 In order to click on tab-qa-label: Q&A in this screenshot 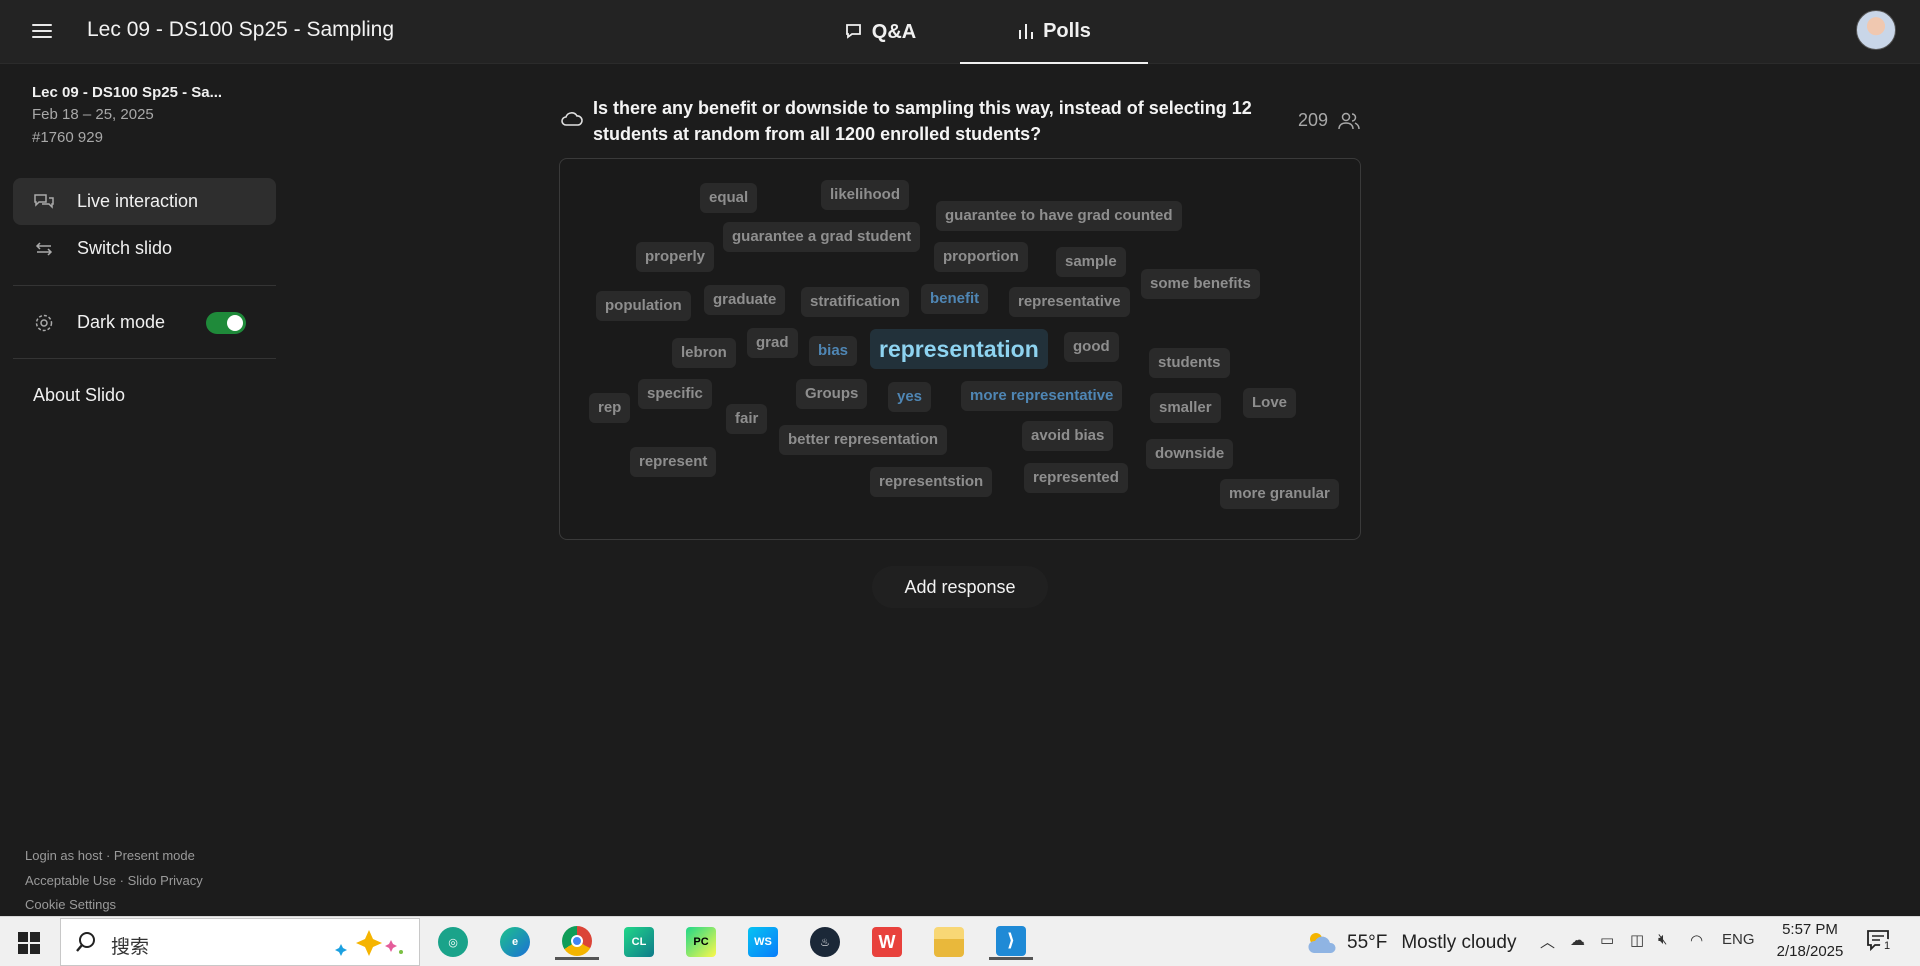, I will do `click(894, 31)`.